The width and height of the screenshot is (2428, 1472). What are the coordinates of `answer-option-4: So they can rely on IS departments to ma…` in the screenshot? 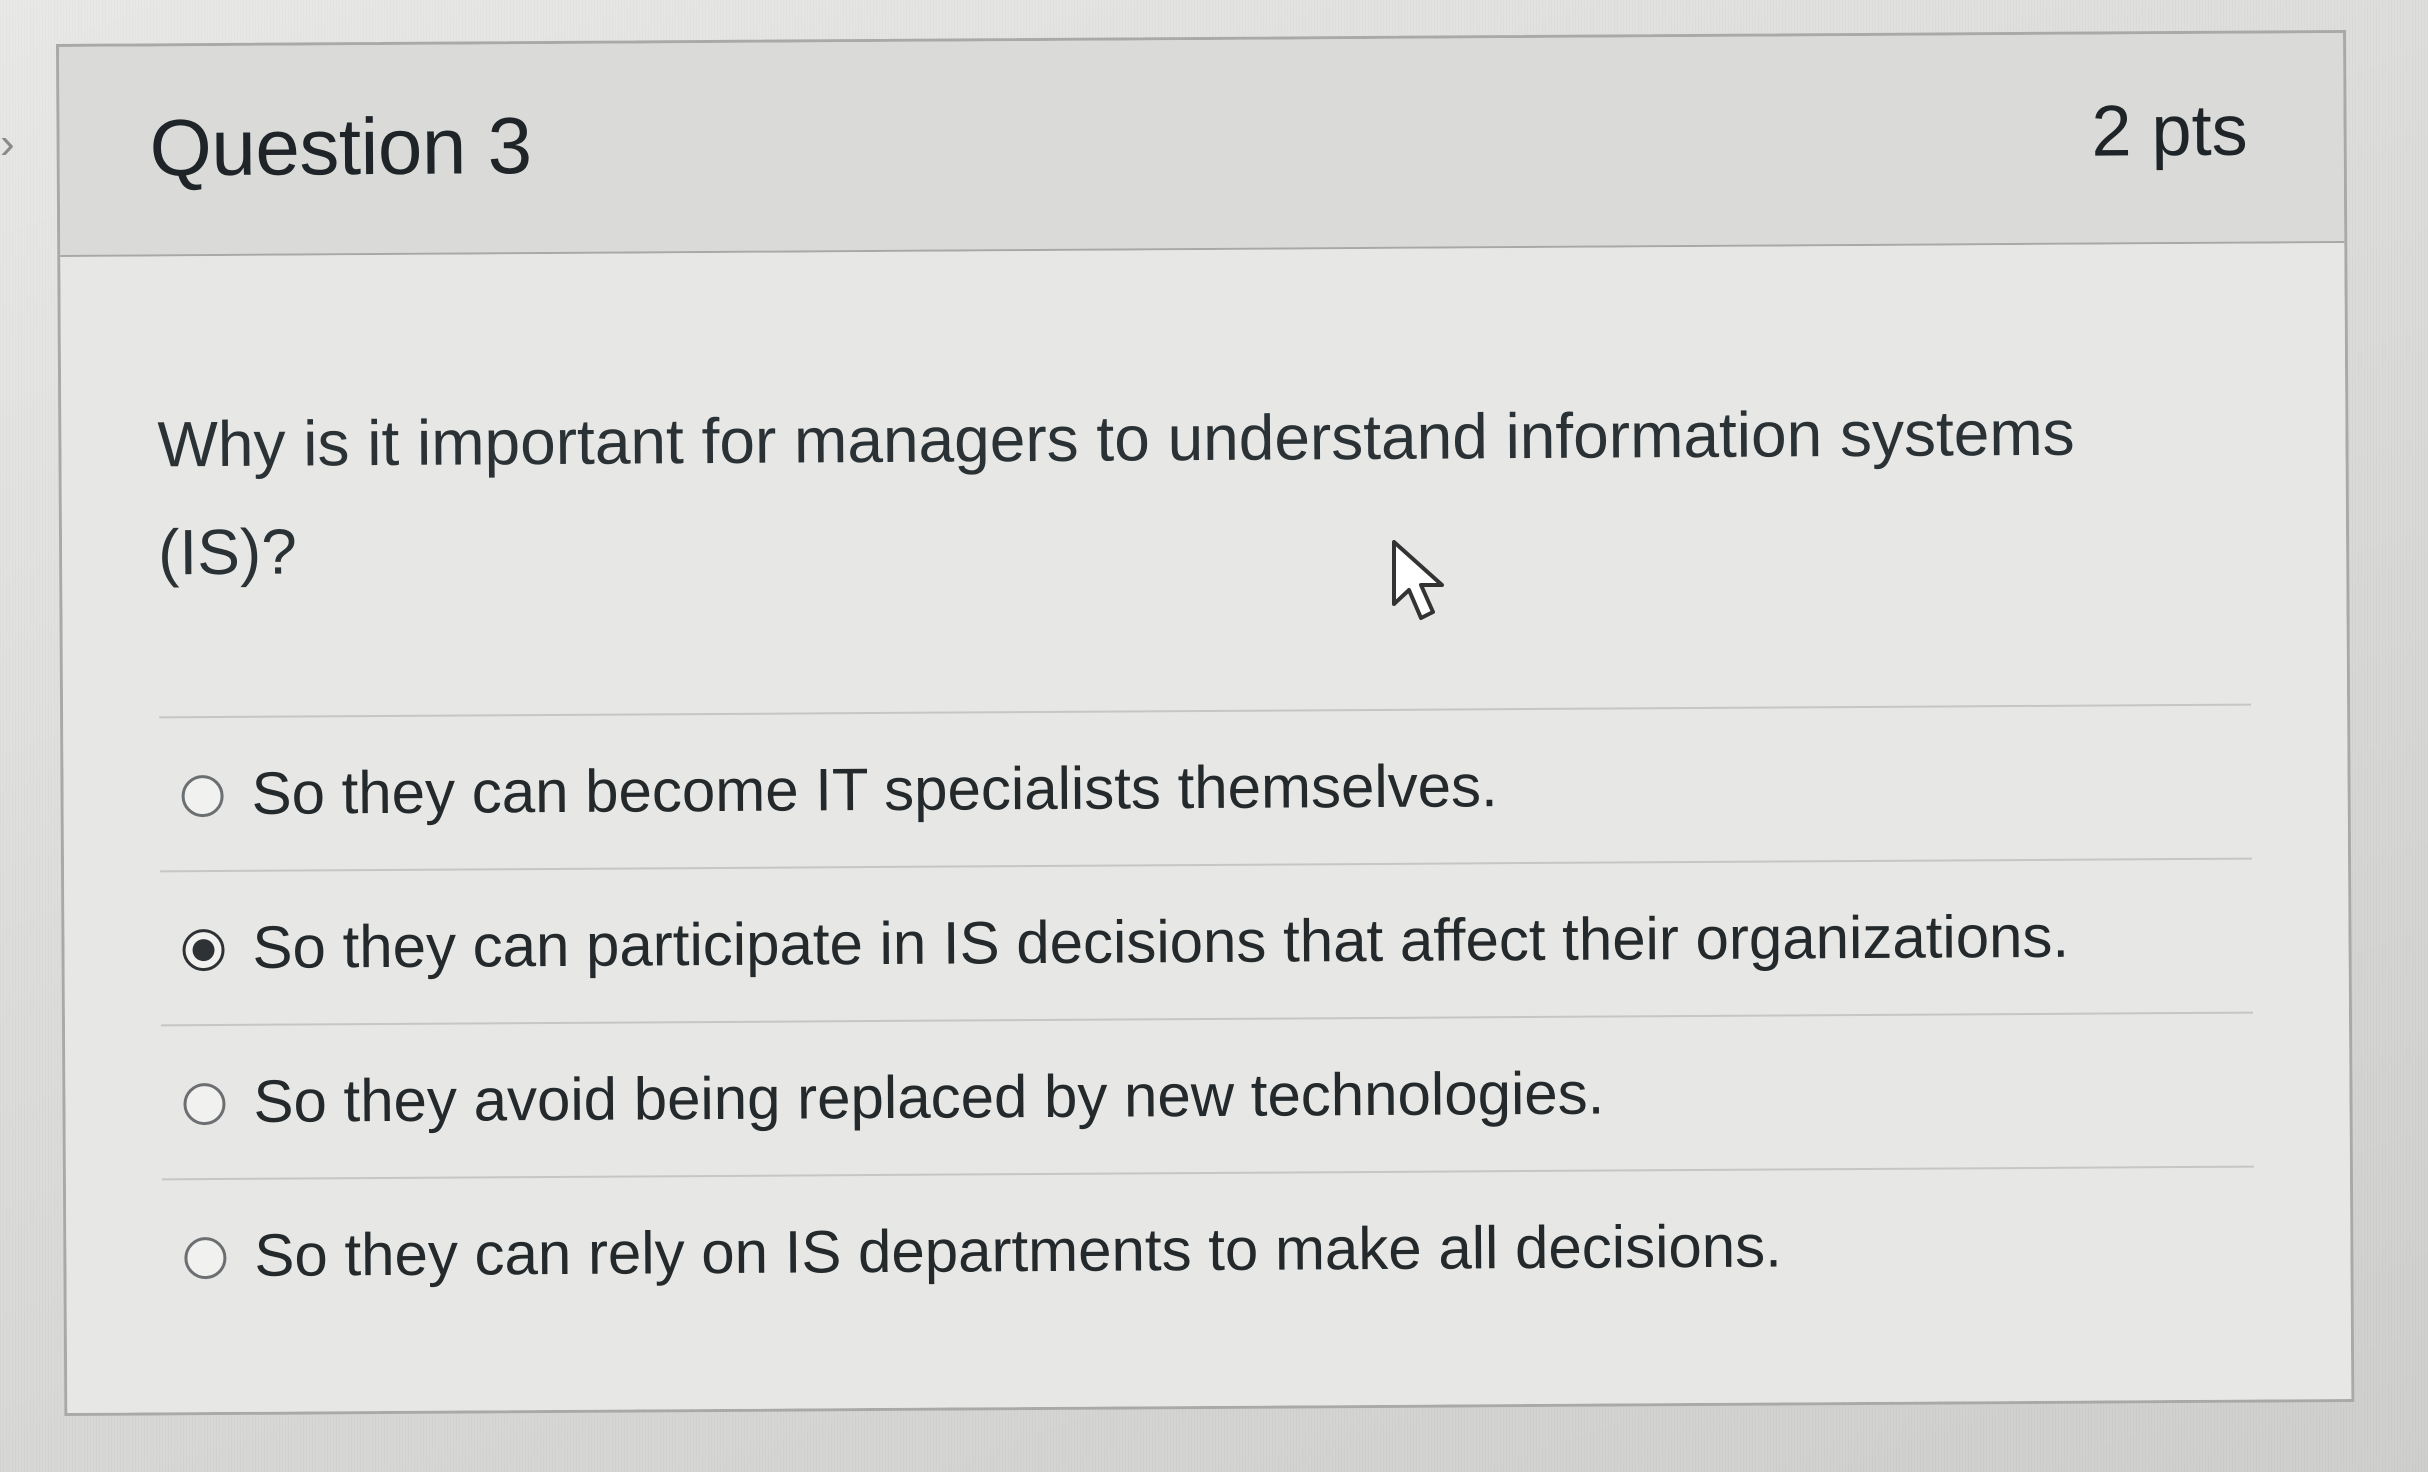 It's located at (1208, 1250).